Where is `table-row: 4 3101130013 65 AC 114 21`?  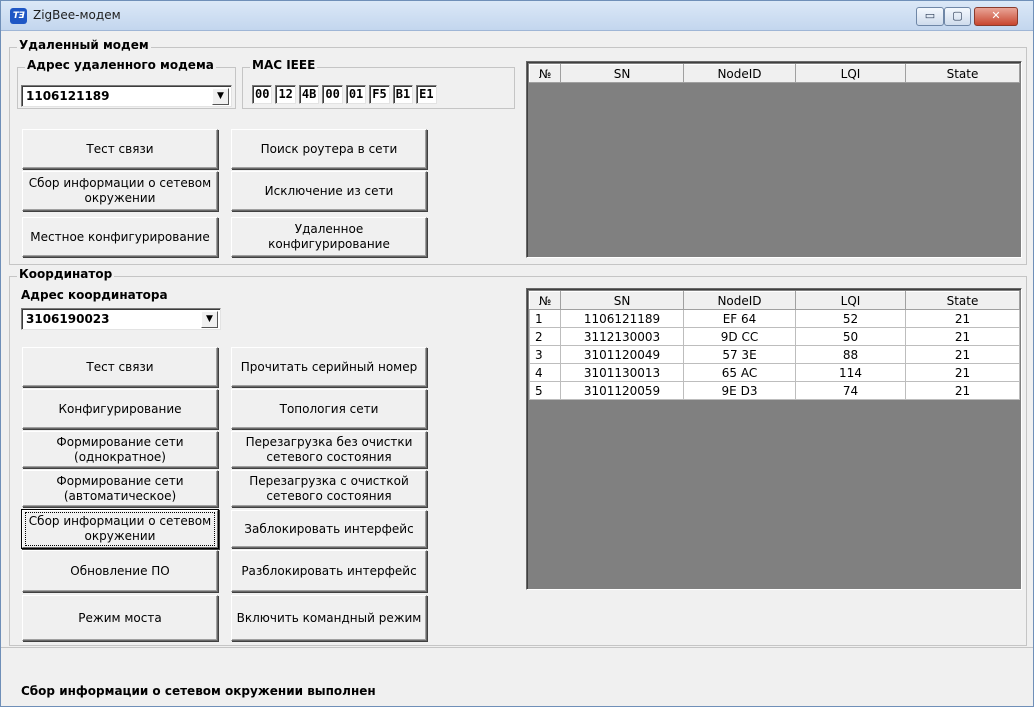
table-row: 4 3101130013 65 AC 114 21 is located at coordinates (774, 372).